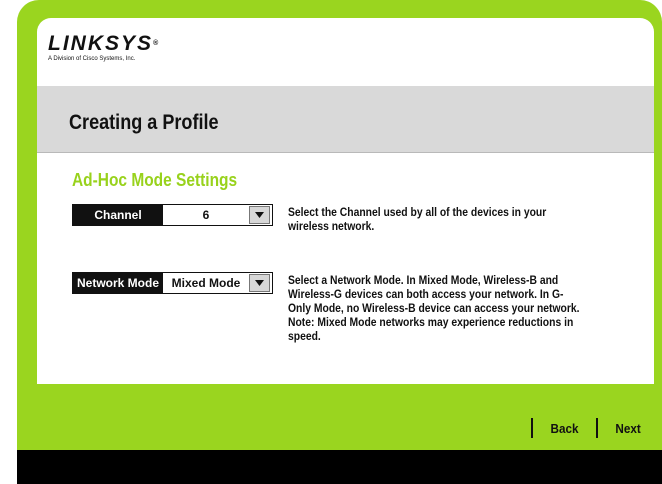  I want to click on bottom-band, so click(339, 467).